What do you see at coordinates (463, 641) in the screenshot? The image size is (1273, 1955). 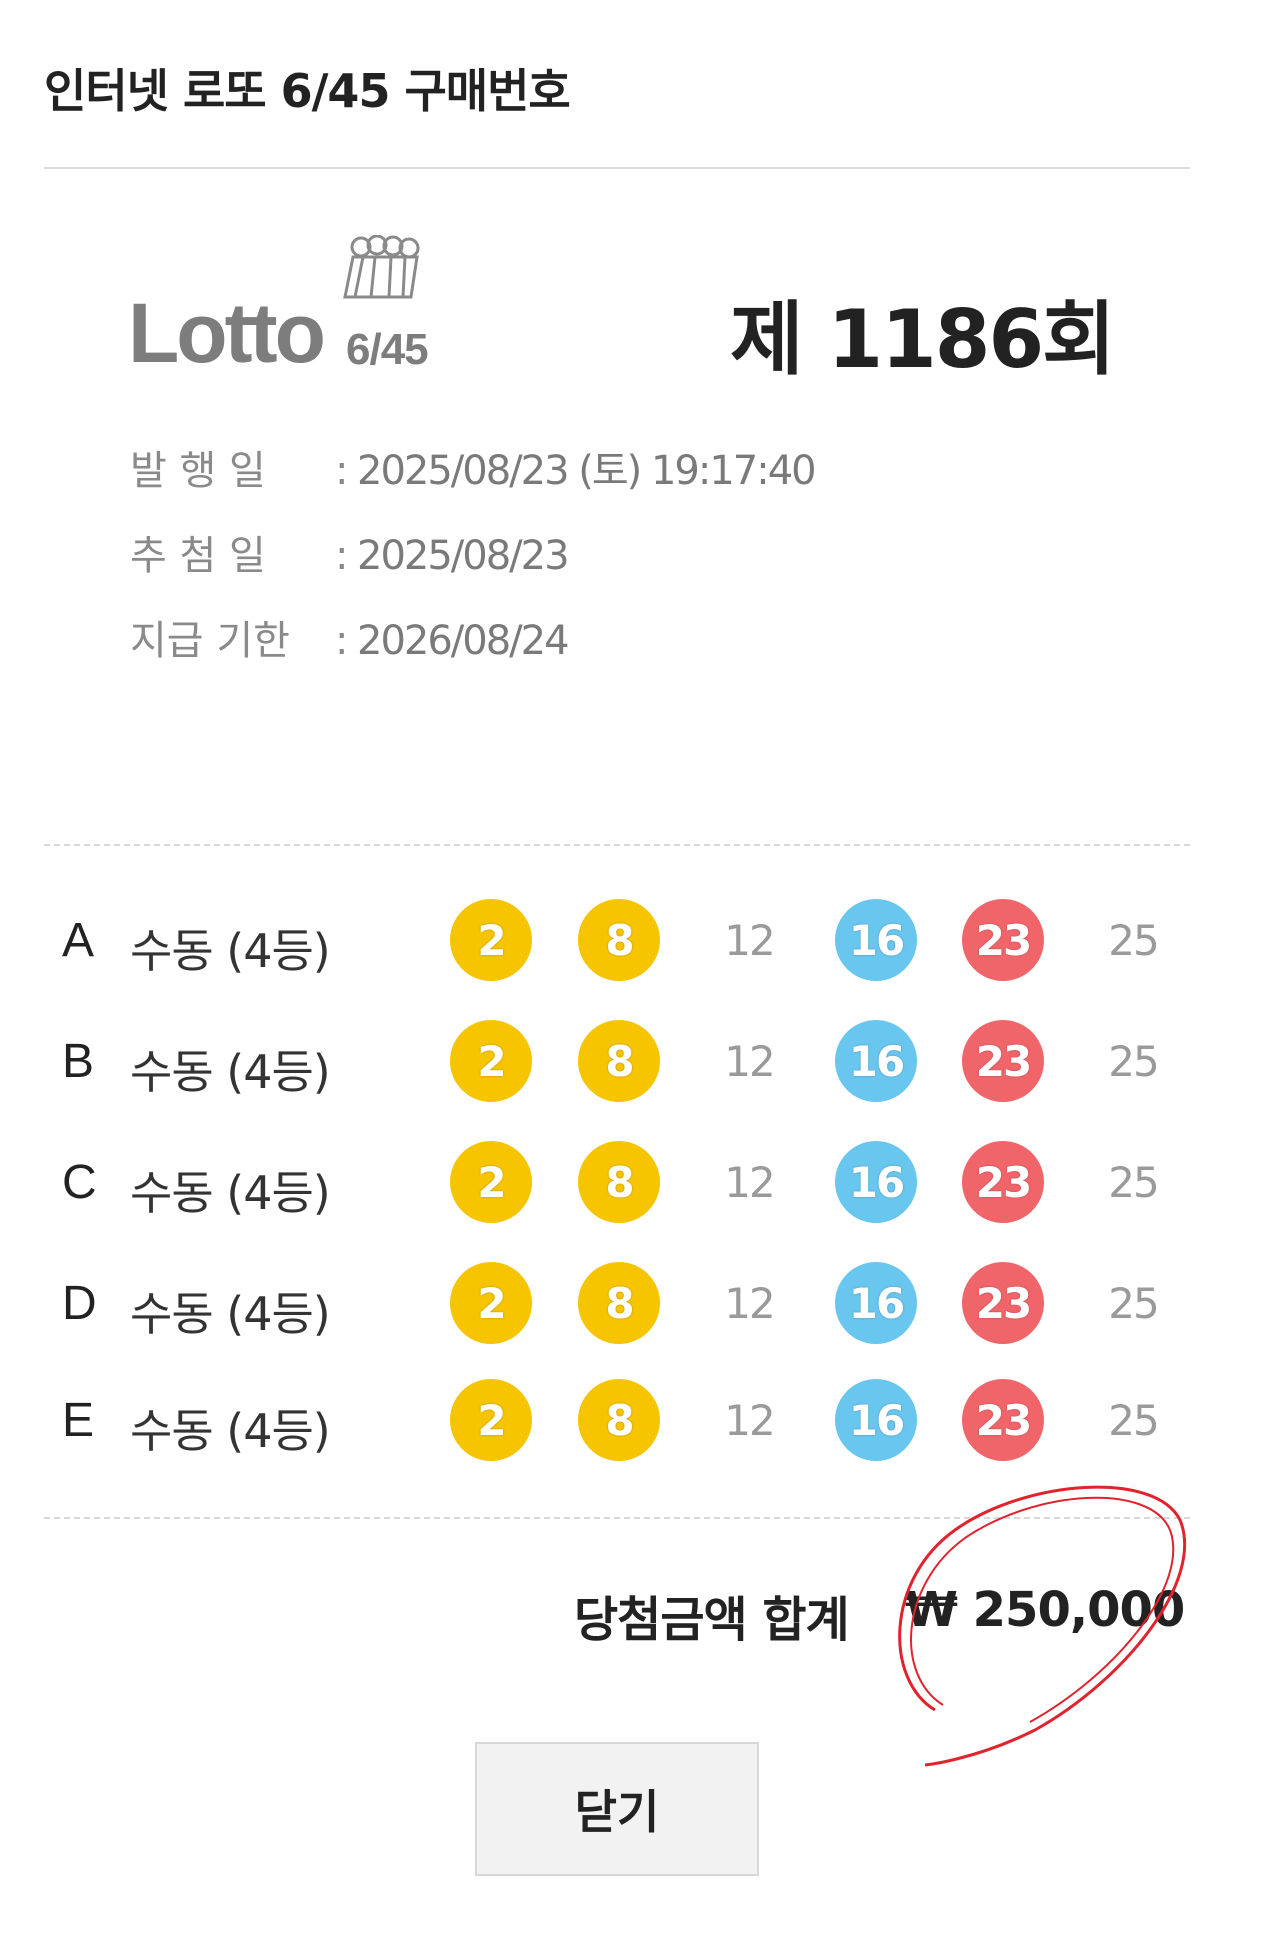 I see `payment-deadline-value: 2026/08/24` at bounding box center [463, 641].